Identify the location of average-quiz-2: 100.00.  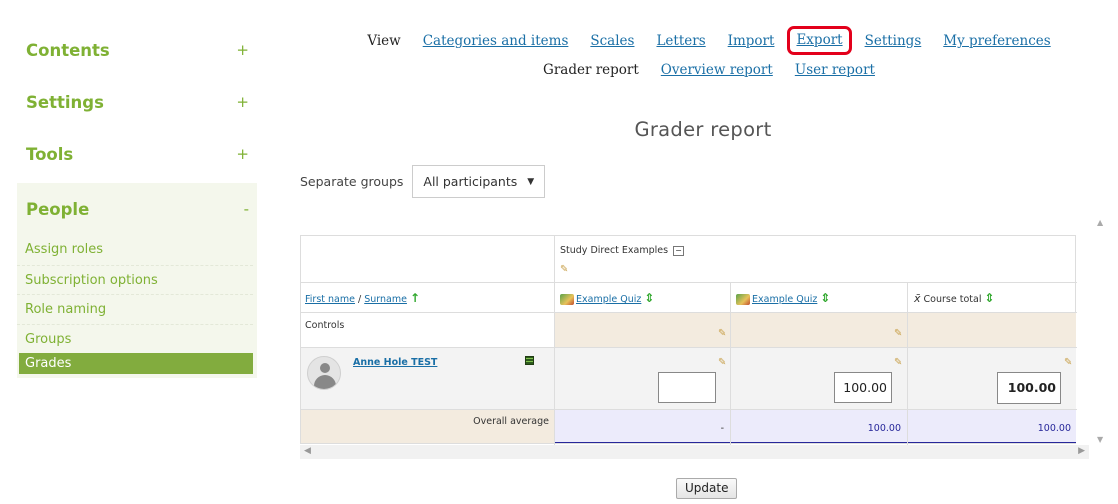
(884, 428).